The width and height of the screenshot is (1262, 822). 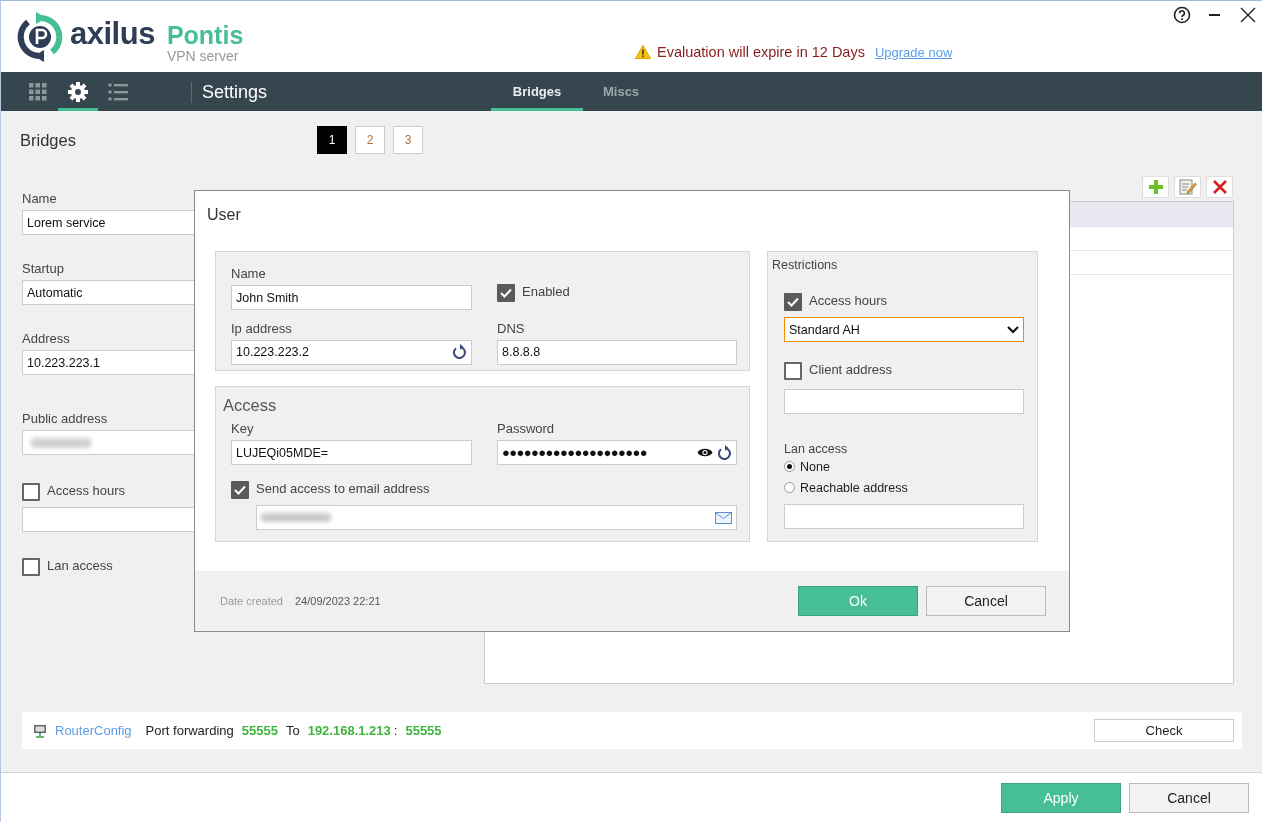 I want to click on tab: Miscs, so click(x=621, y=91).